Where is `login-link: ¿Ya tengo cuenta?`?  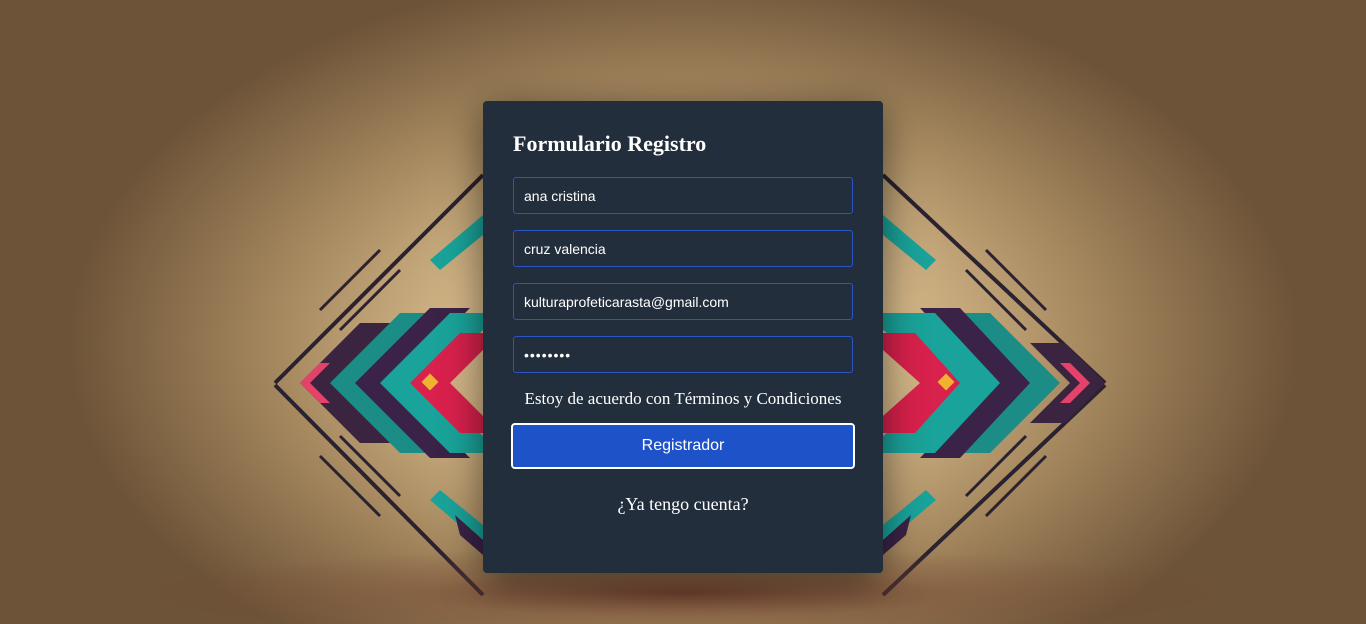 login-link: ¿Ya tengo cuenta? is located at coordinates (683, 504).